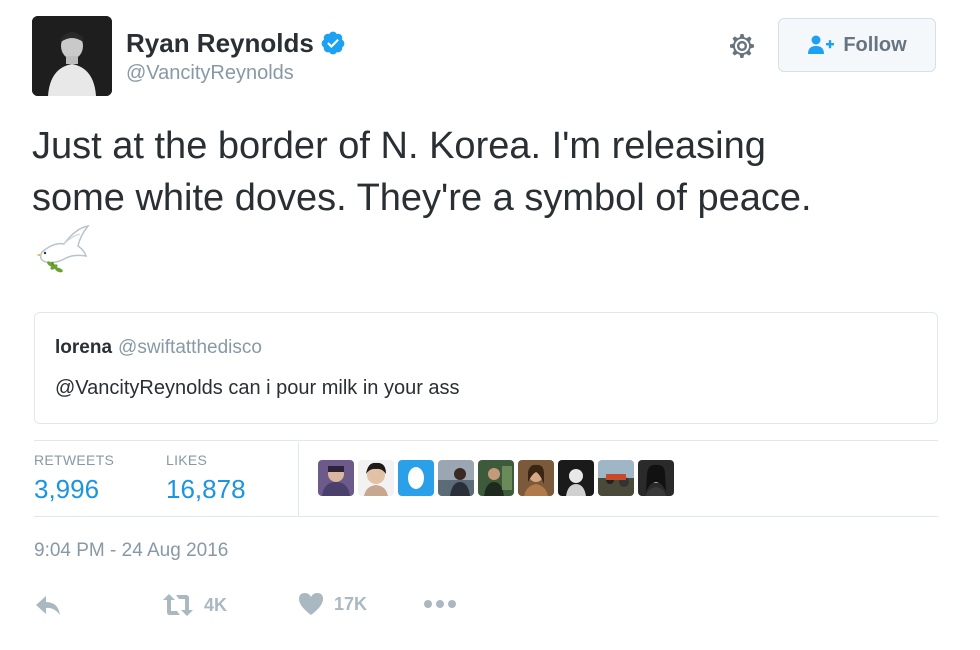 The height and width of the screenshot is (650, 980). I want to click on retweet-button: 4K, so click(194, 605).